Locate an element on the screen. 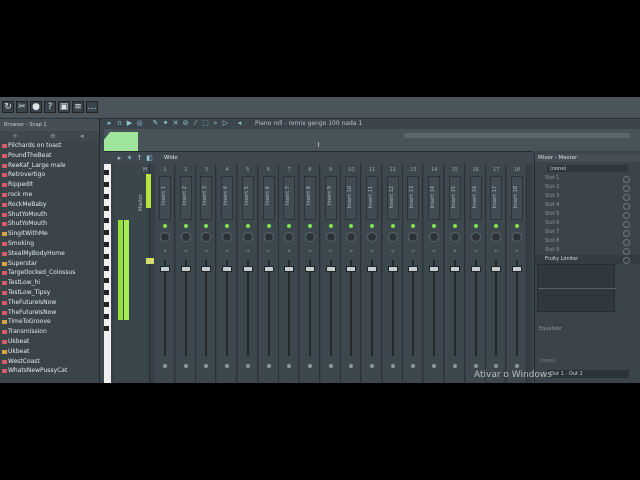 The image size is (640, 480). effect-slot: Slot 4 is located at coordinates (587, 205).